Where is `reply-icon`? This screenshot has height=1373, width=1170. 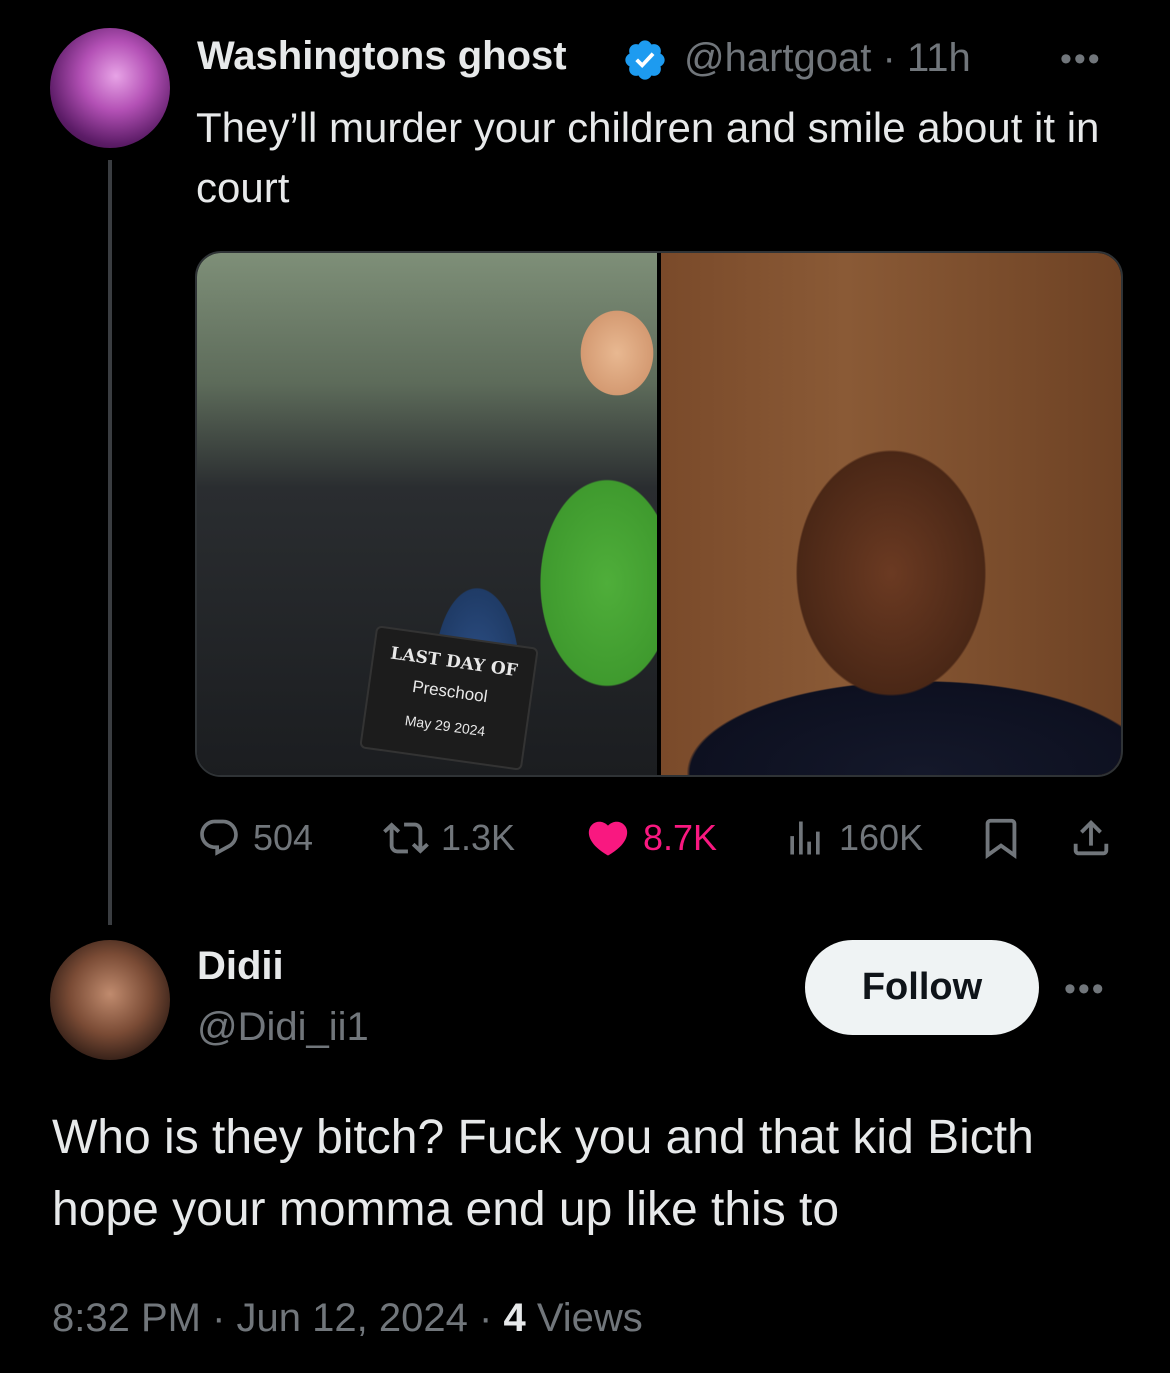 reply-icon is located at coordinates (219, 837).